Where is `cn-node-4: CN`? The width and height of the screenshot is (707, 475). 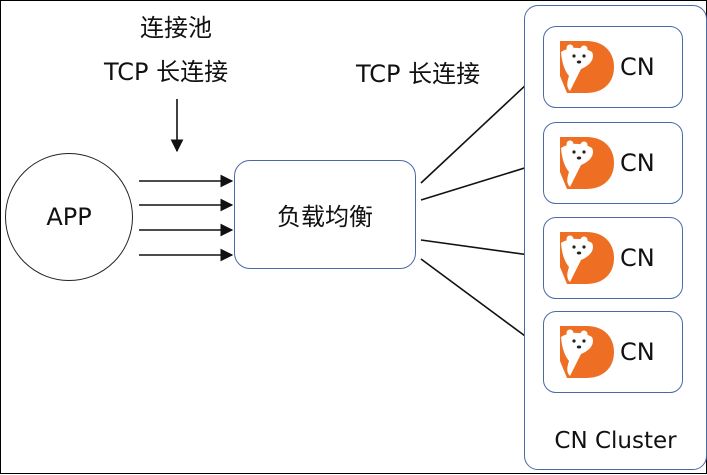
cn-node-4: CN is located at coordinates (613, 352).